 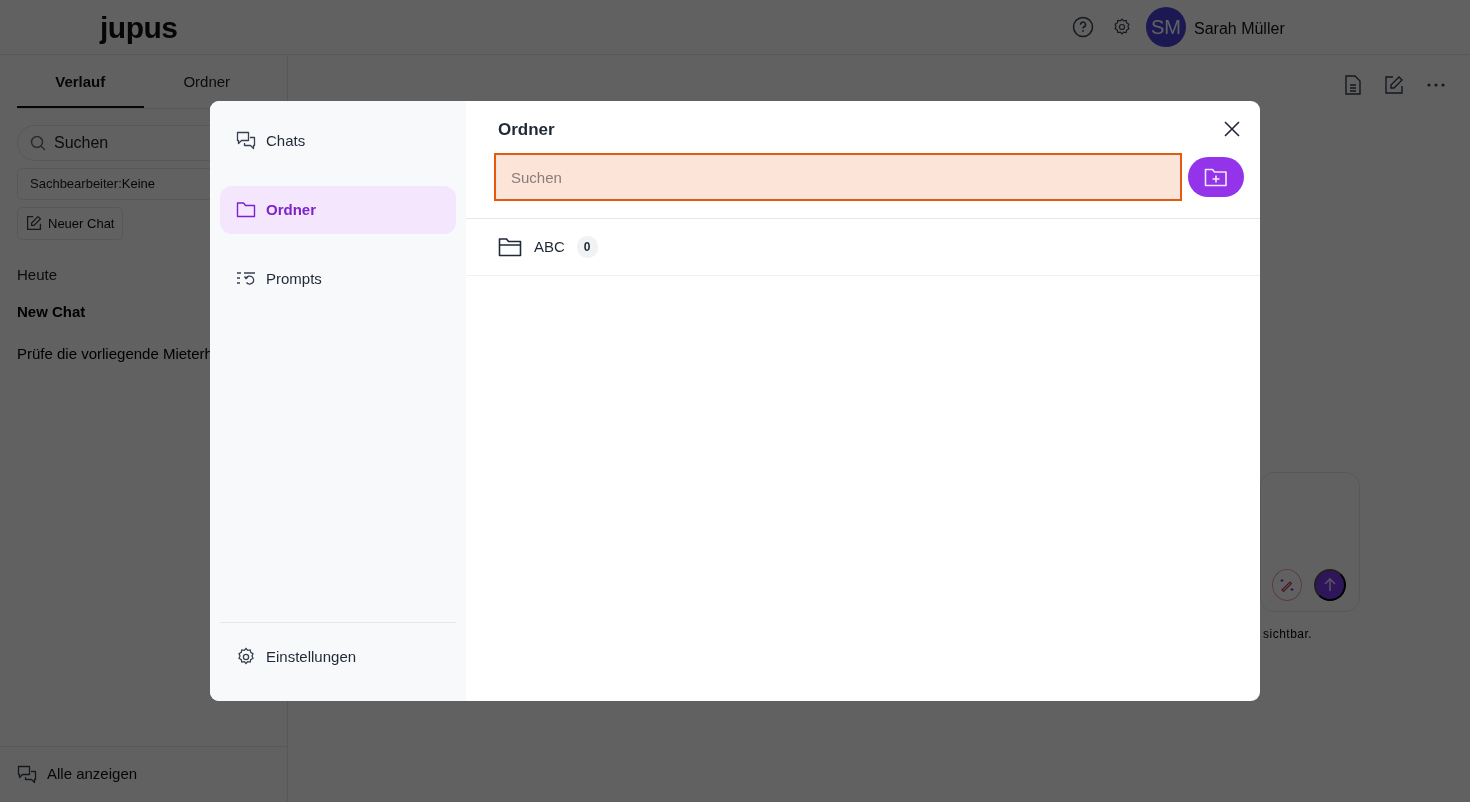 What do you see at coordinates (1166, 27) in the screenshot?
I see `user-avatar: SM` at bounding box center [1166, 27].